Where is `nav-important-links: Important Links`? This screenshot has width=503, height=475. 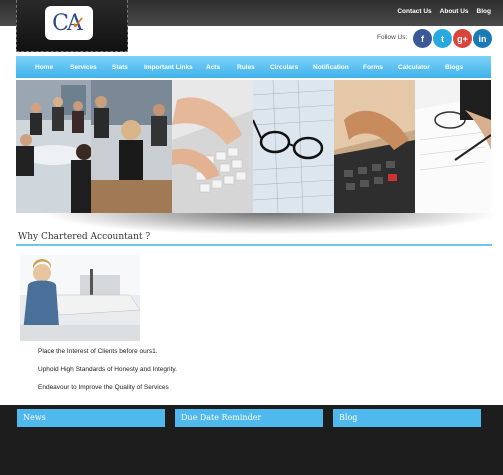 nav-important-links: Important Links is located at coordinates (168, 67).